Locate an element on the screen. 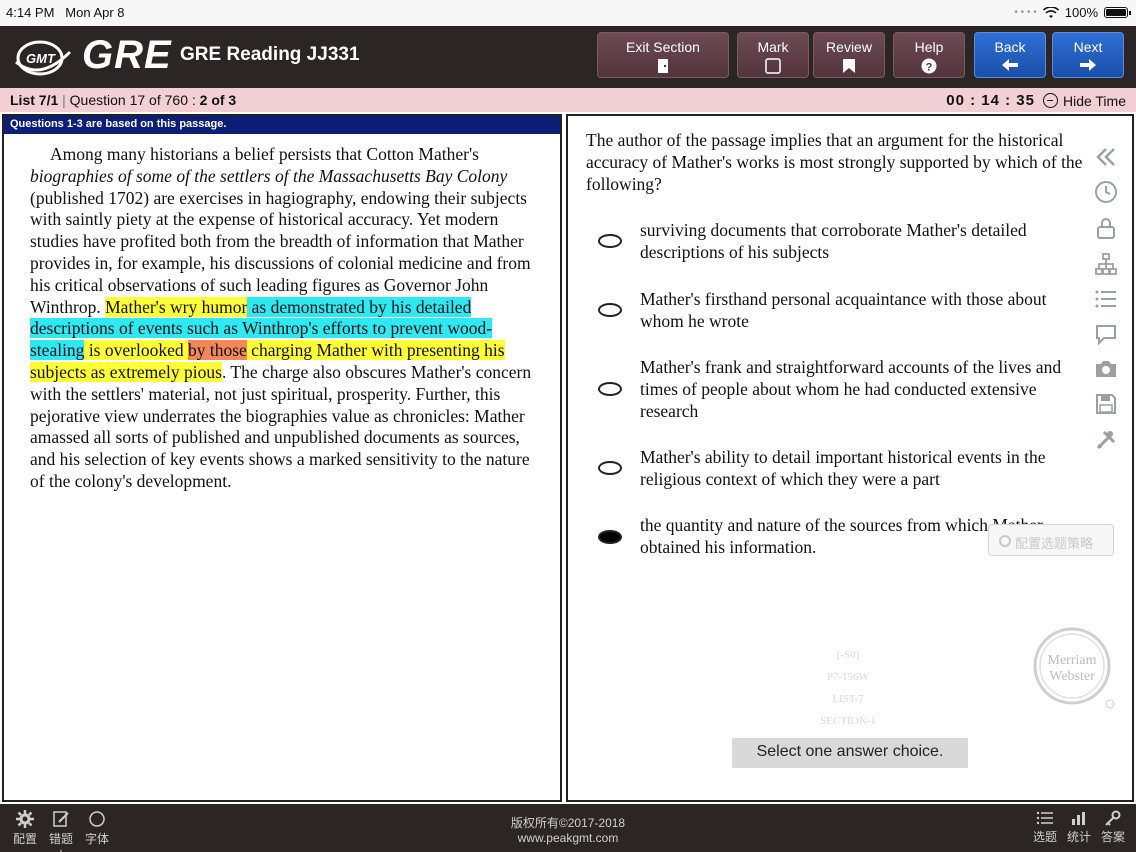  svg-text: Webster is located at coordinates (1072, 676).